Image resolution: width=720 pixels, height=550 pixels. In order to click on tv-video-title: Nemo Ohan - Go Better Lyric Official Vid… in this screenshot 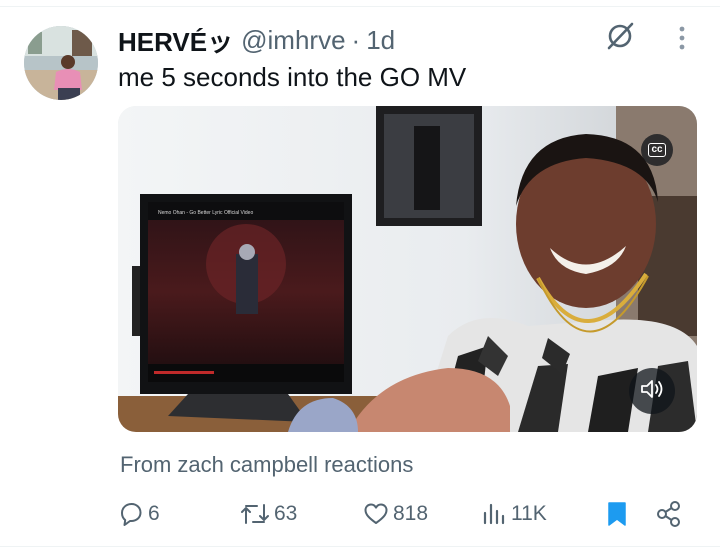, I will do `click(205, 213)`.